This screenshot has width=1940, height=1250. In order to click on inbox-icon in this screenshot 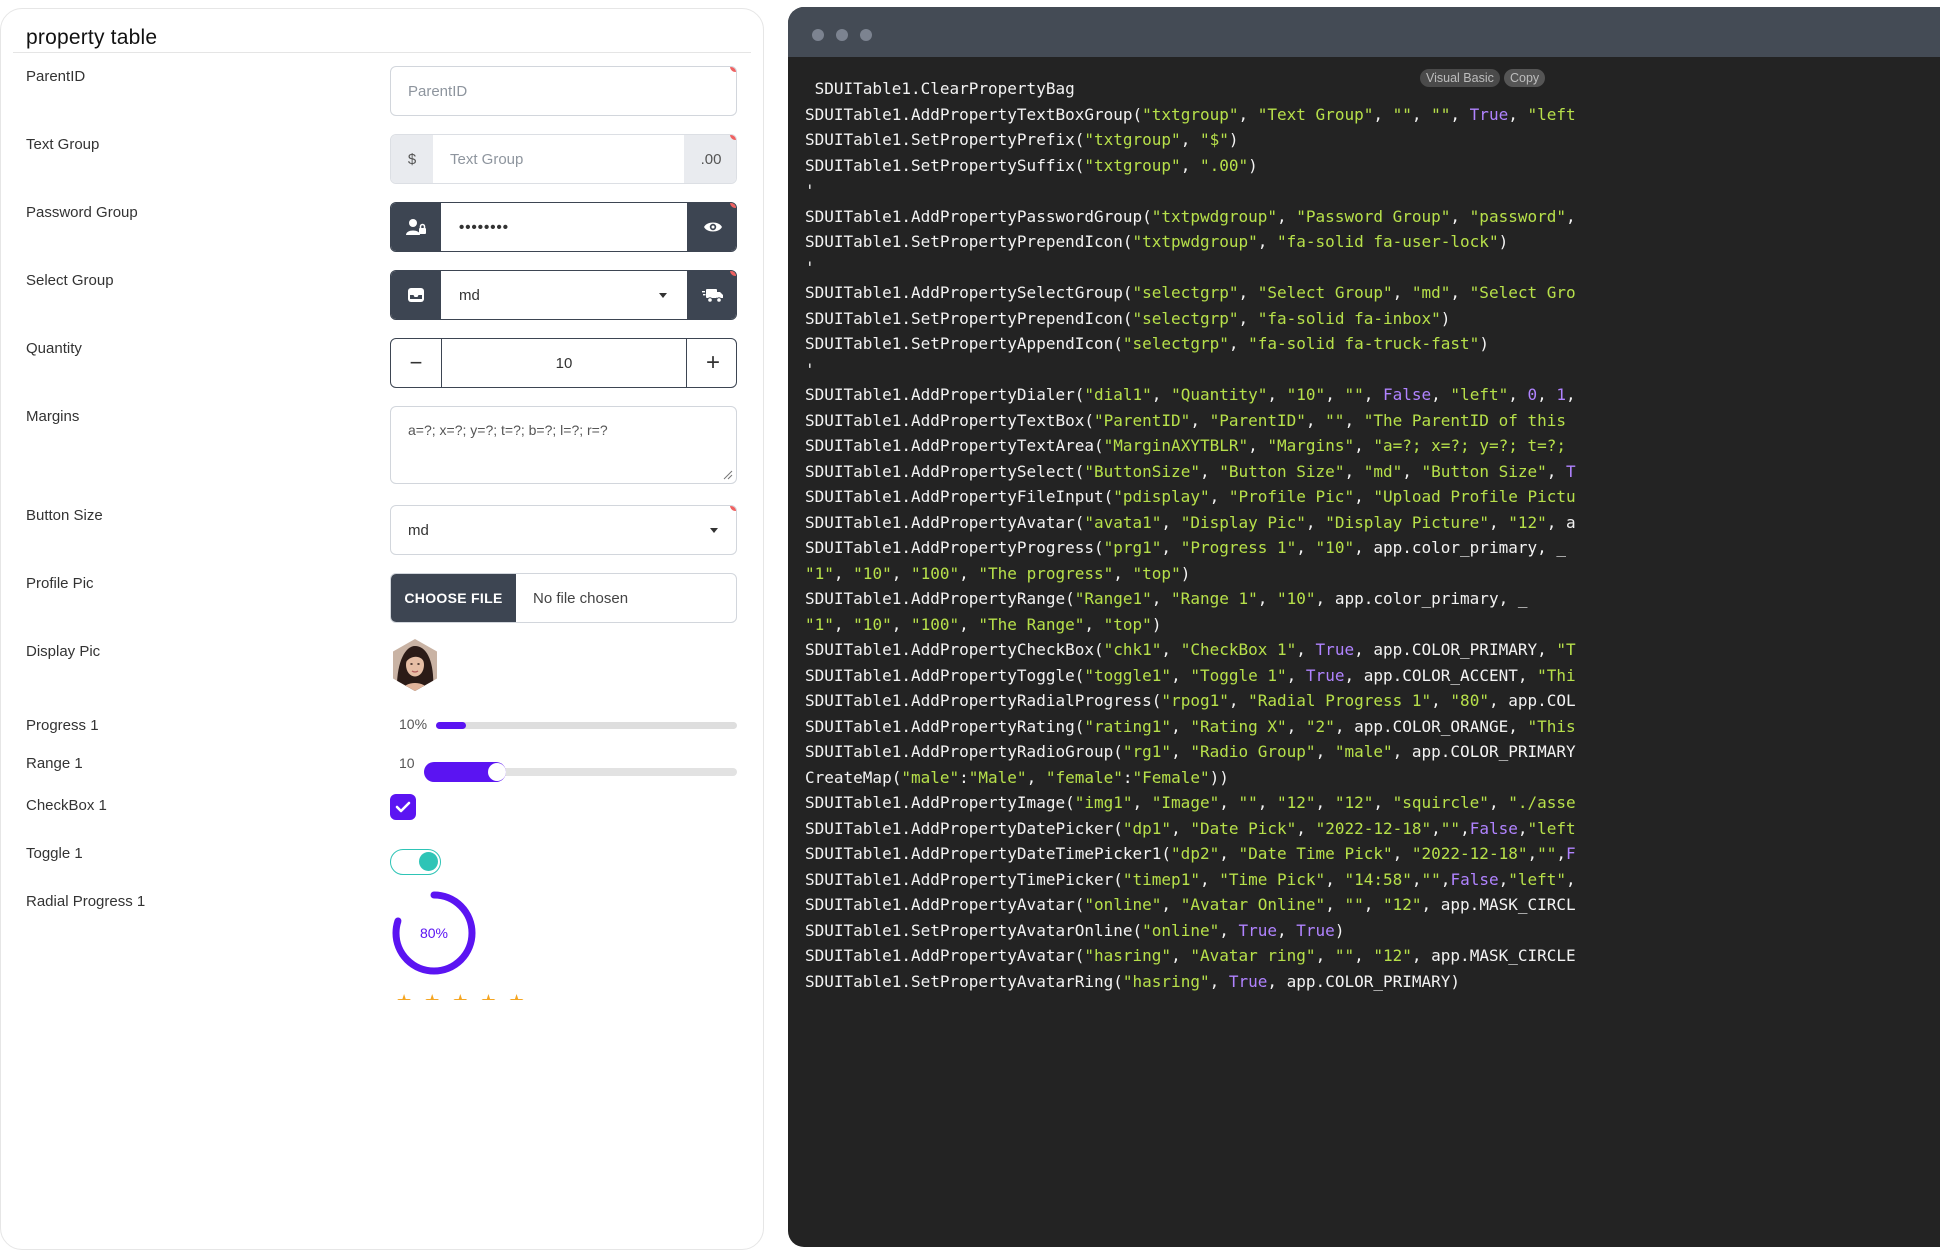, I will do `click(416, 295)`.